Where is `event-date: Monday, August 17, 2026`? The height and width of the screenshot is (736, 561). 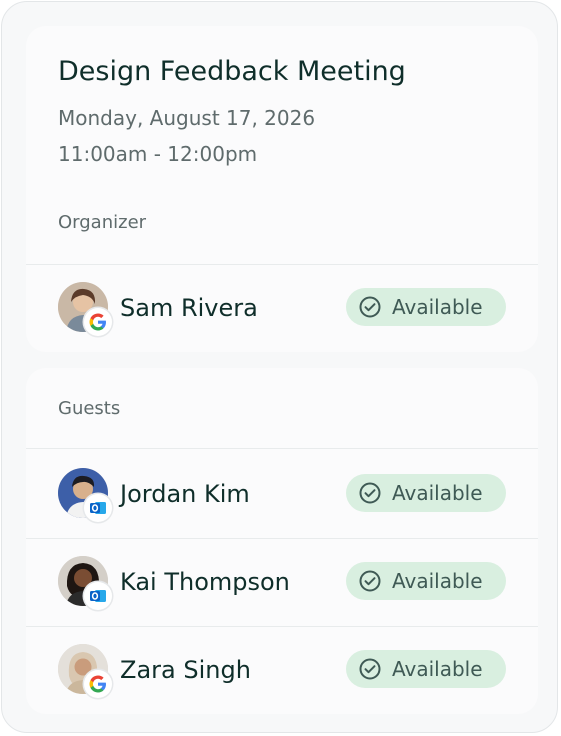 event-date: Monday, August 17, 2026 is located at coordinates (187, 118).